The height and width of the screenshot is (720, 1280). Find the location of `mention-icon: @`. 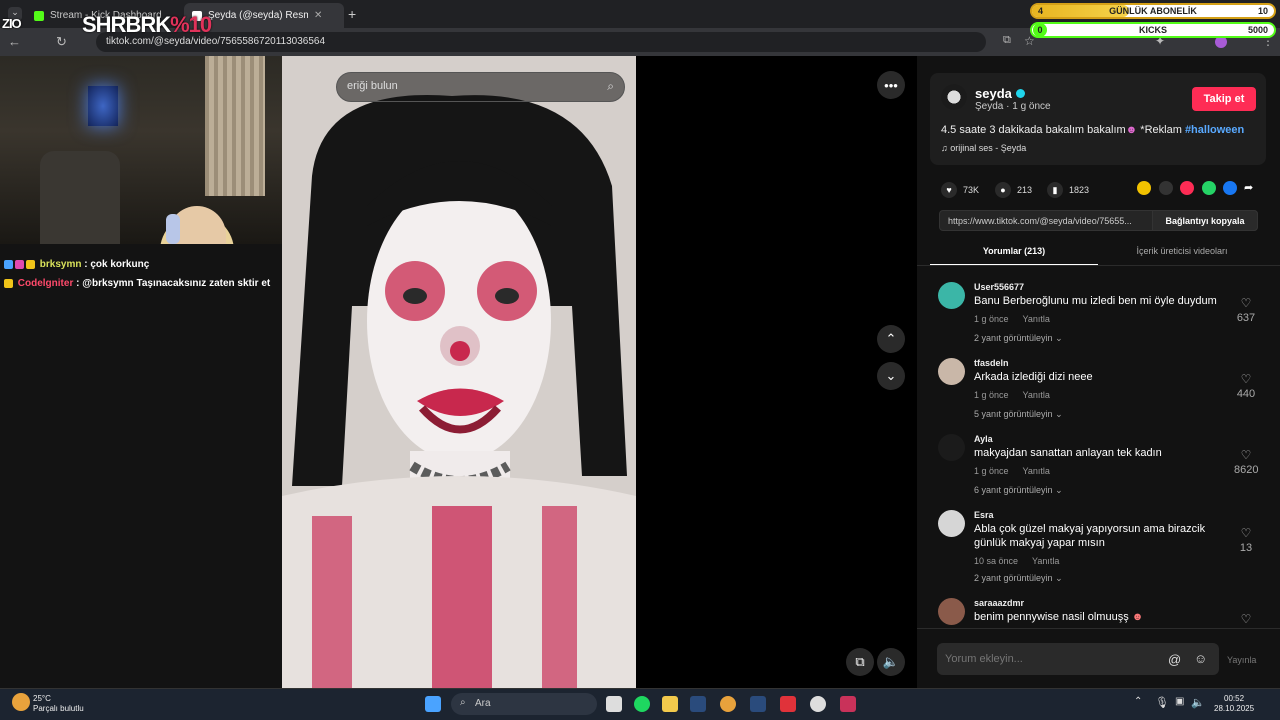

mention-icon: @ is located at coordinates (1174, 659).